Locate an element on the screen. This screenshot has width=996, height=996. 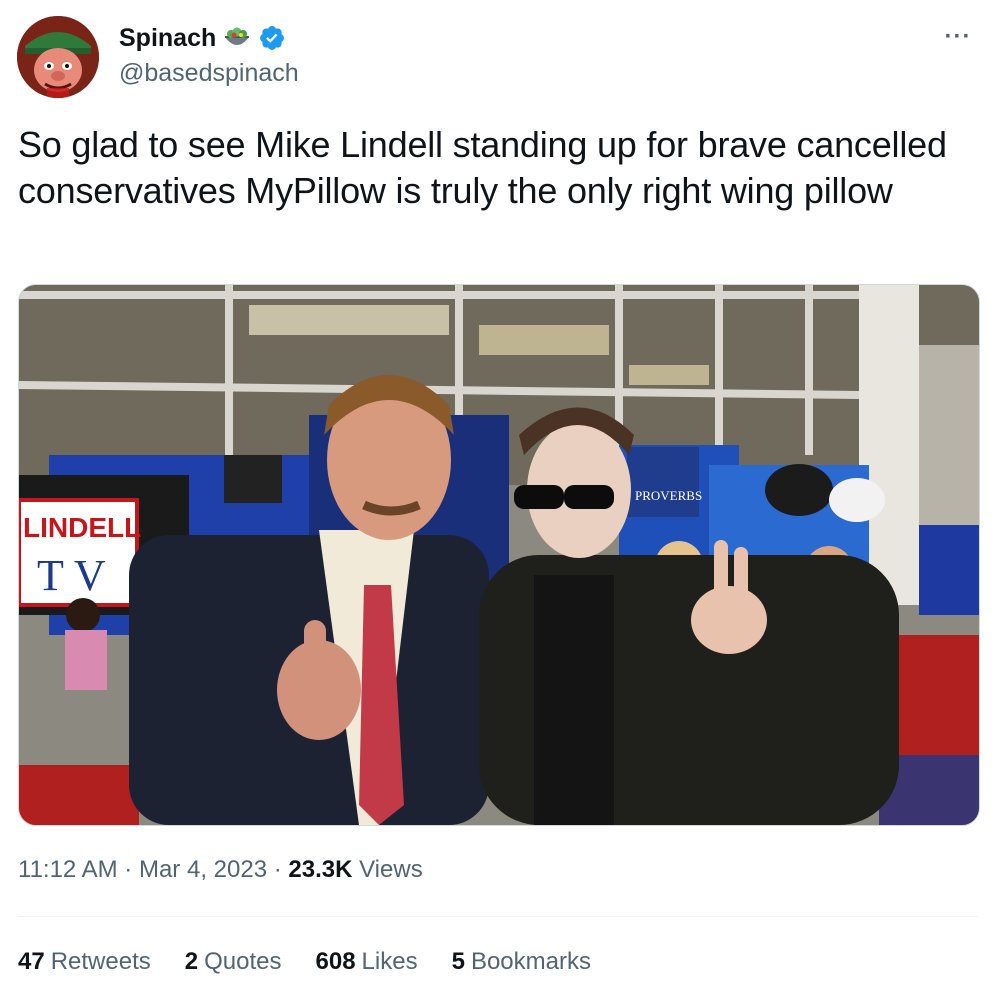
bookmarks-stat: 5 Bookmarks is located at coordinates (521, 962).